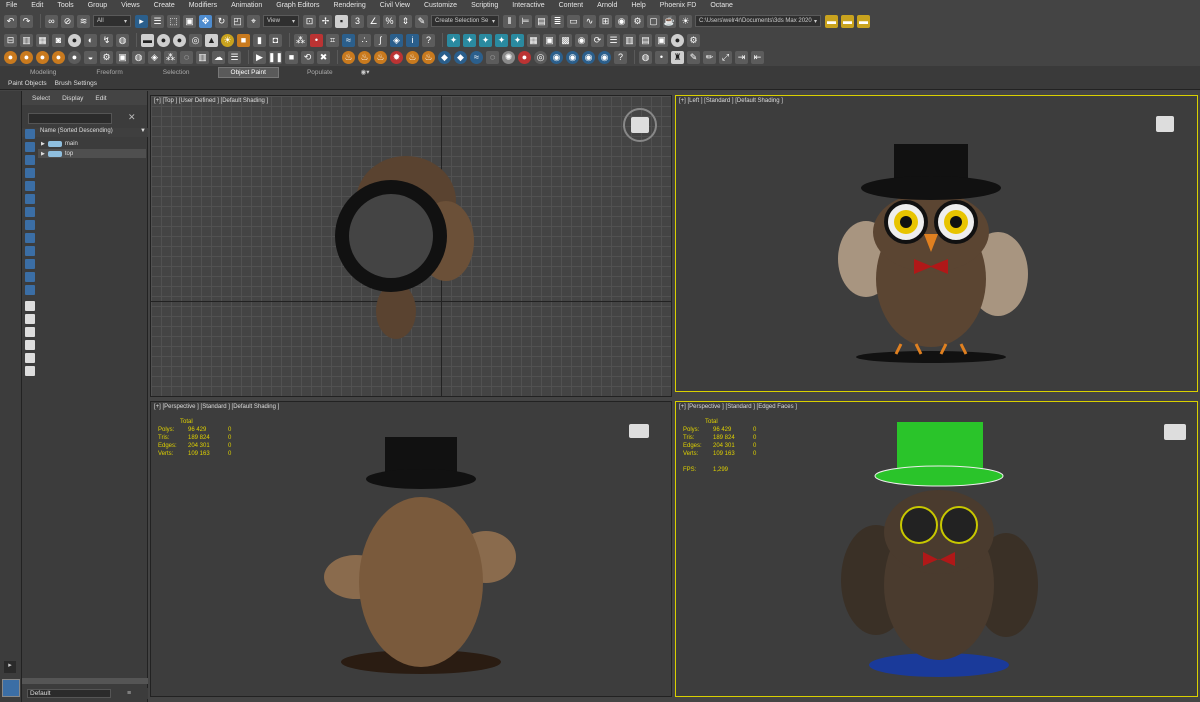 This screenshot has width=1200, height=702. What do you see at coordinates (757, 57) in the screenshot?
I see `import-icon: ⇤` at bounding box center [757, 57].